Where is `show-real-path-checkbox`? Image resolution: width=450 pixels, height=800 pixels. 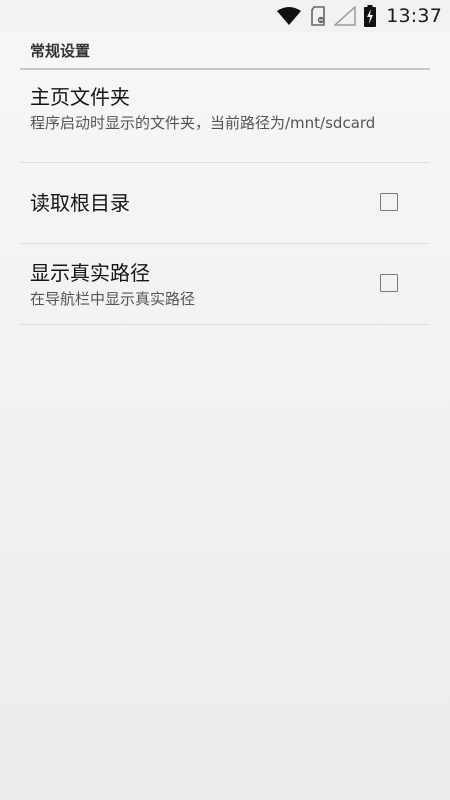 show-real-path-checkbox is located at coordinates (389, 283).